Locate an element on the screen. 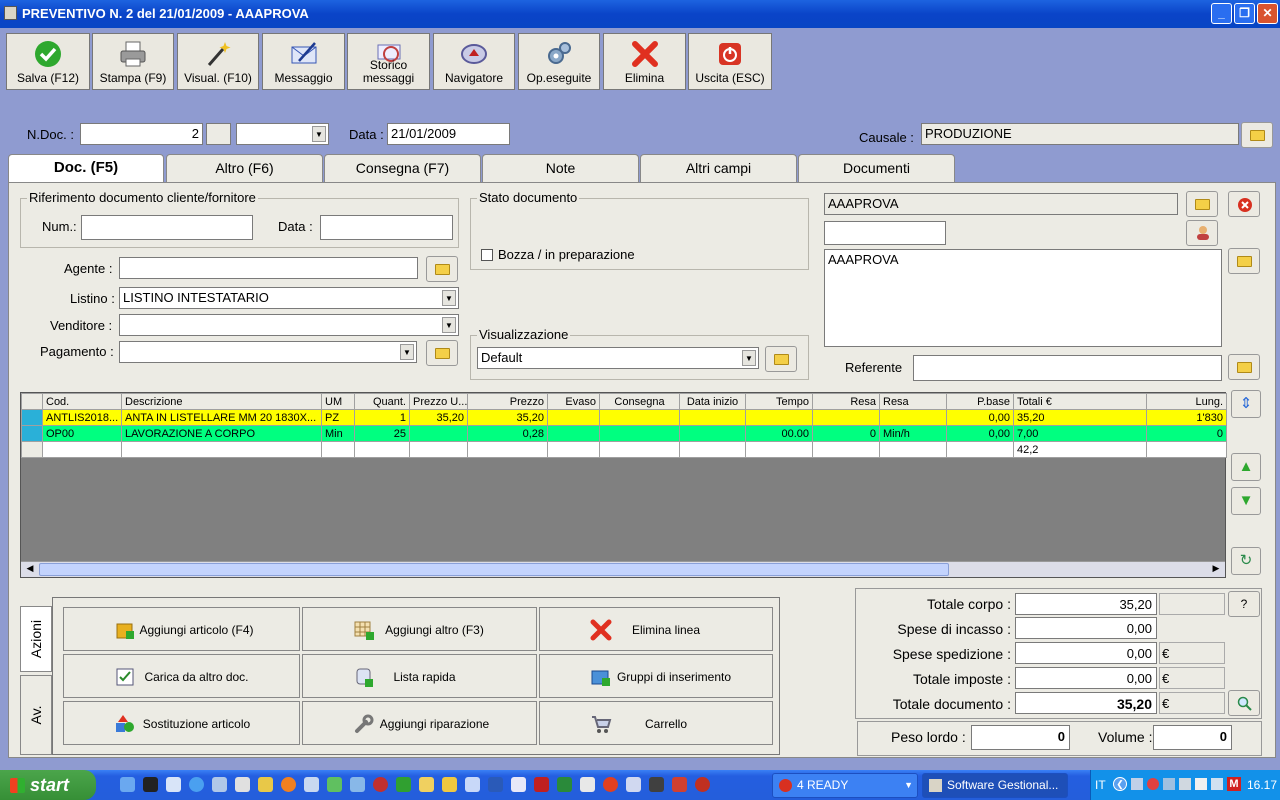  tray-expand-icon: ❮ is located at coordinates (1120, 784).